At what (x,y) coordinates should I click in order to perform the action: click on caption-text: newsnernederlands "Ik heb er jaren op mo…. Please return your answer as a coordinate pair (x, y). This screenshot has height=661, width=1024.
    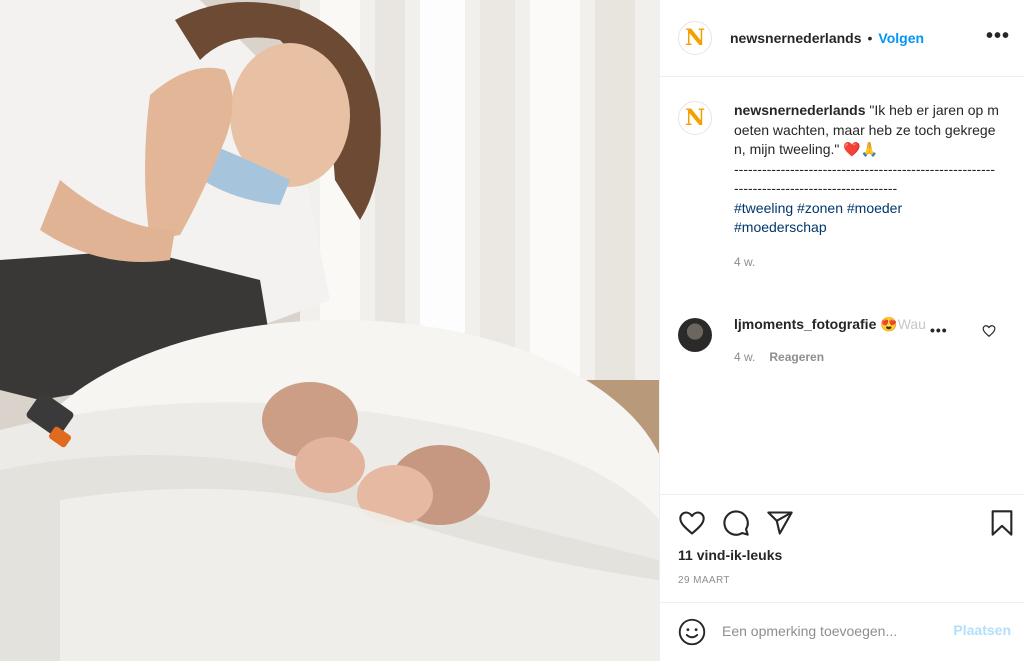
    Looking at the image, I should click on (866, 169).